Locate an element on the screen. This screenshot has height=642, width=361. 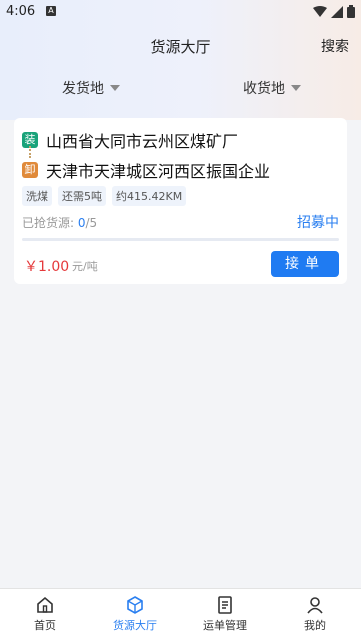
grabbed-progress: 已抢货源: 0/5 is located at coordinates (59, 222).